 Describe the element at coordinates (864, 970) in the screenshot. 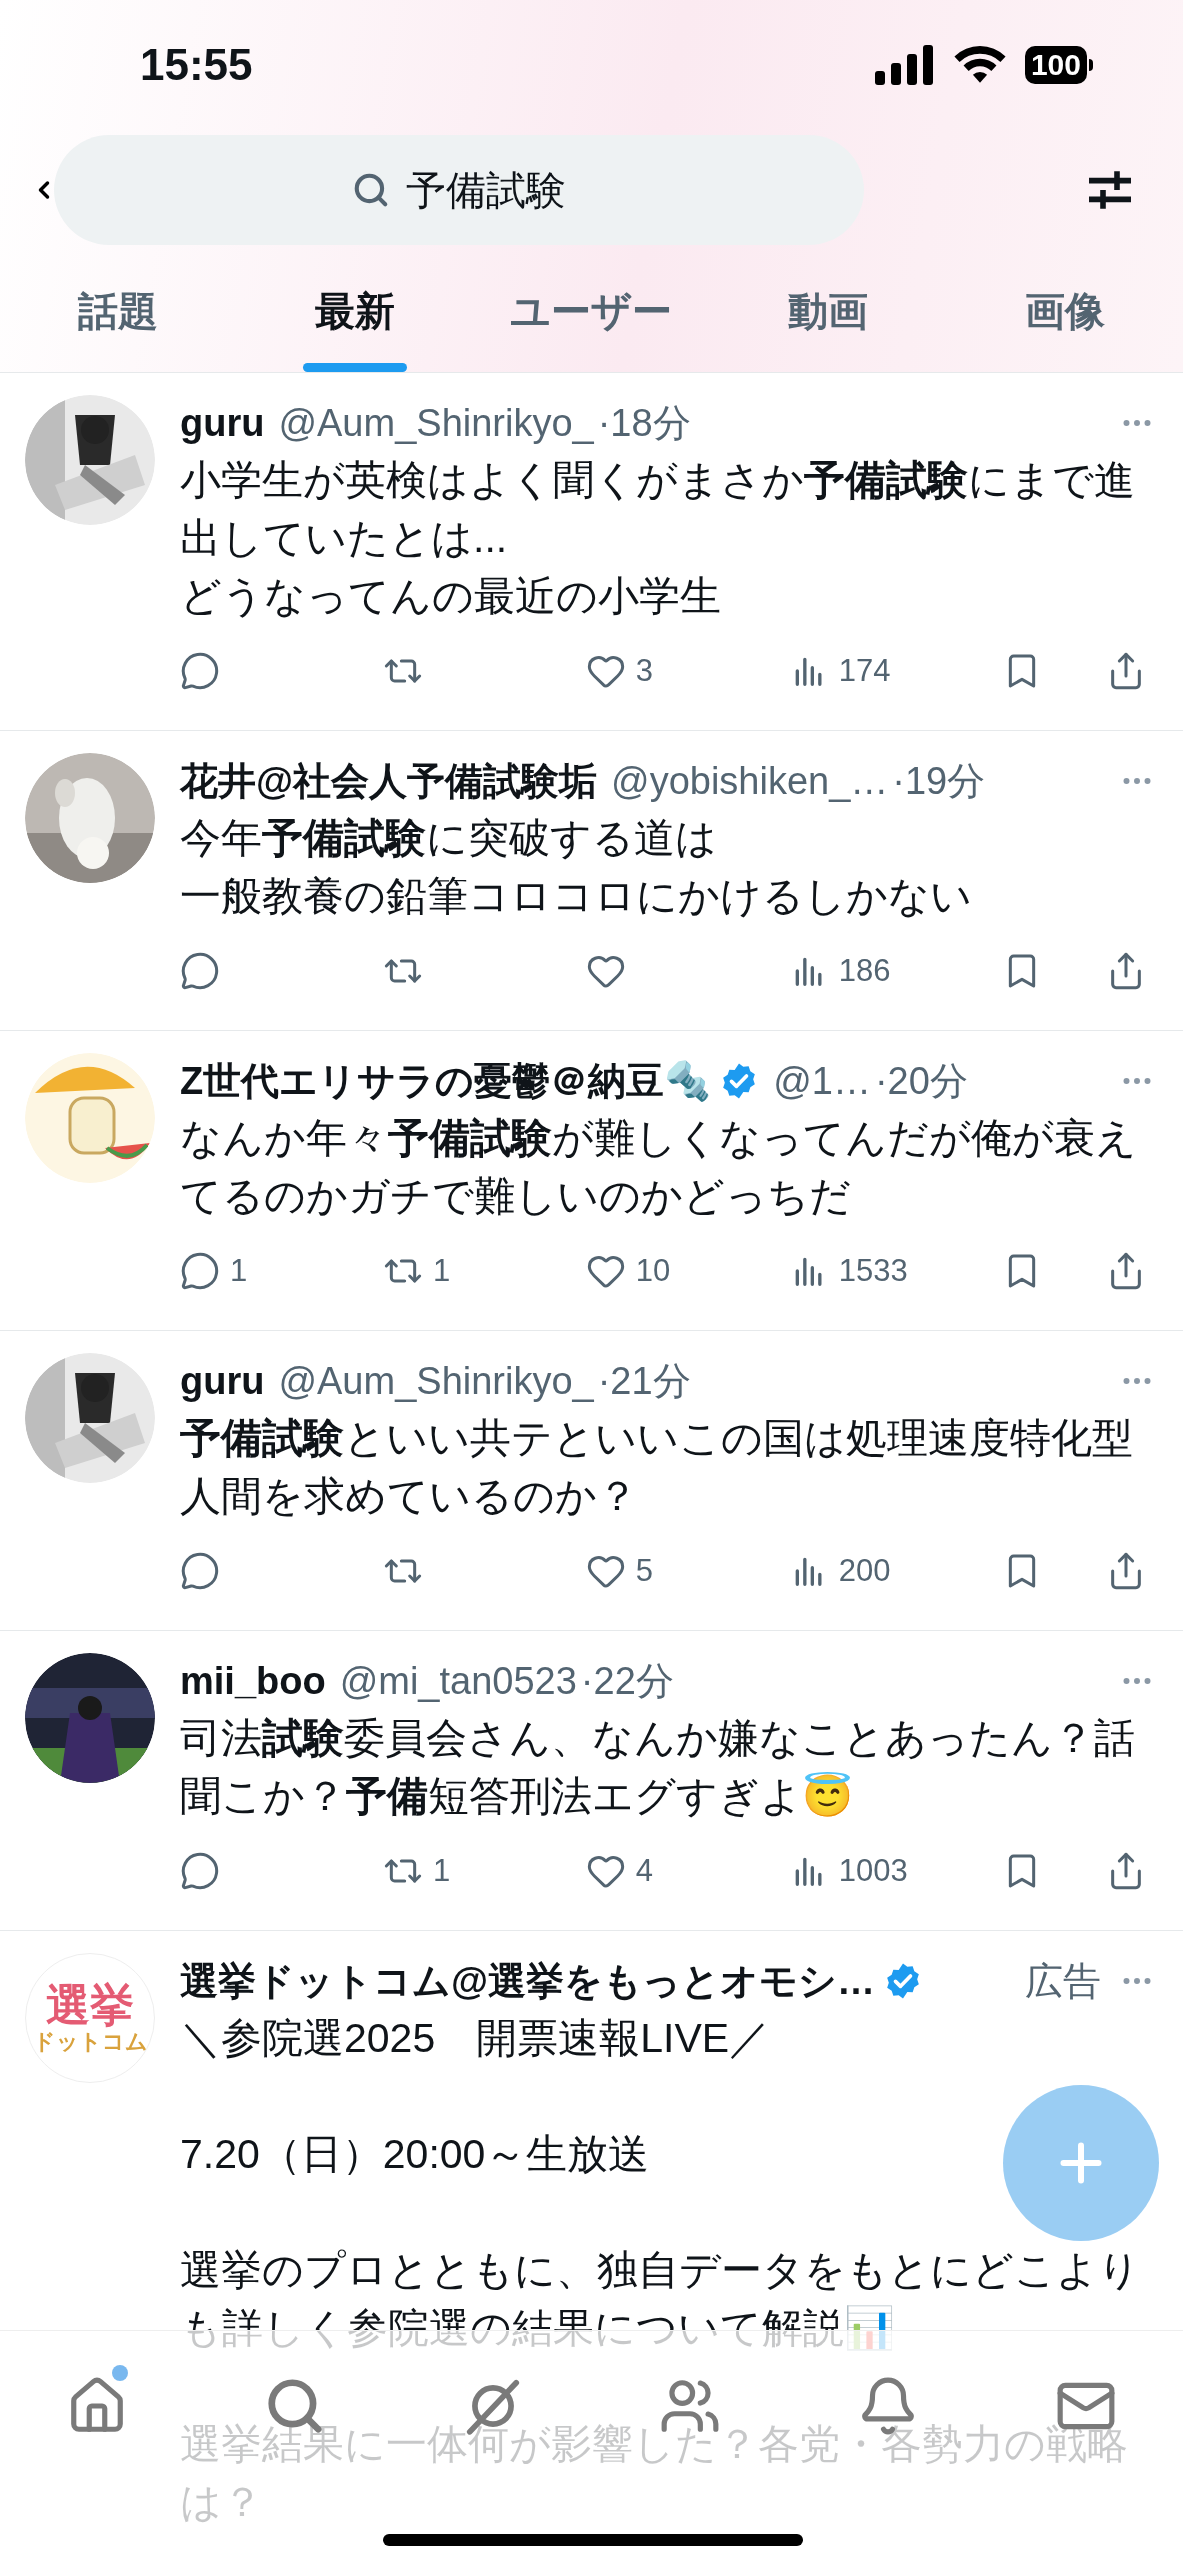

I see `count: 186` at that location.